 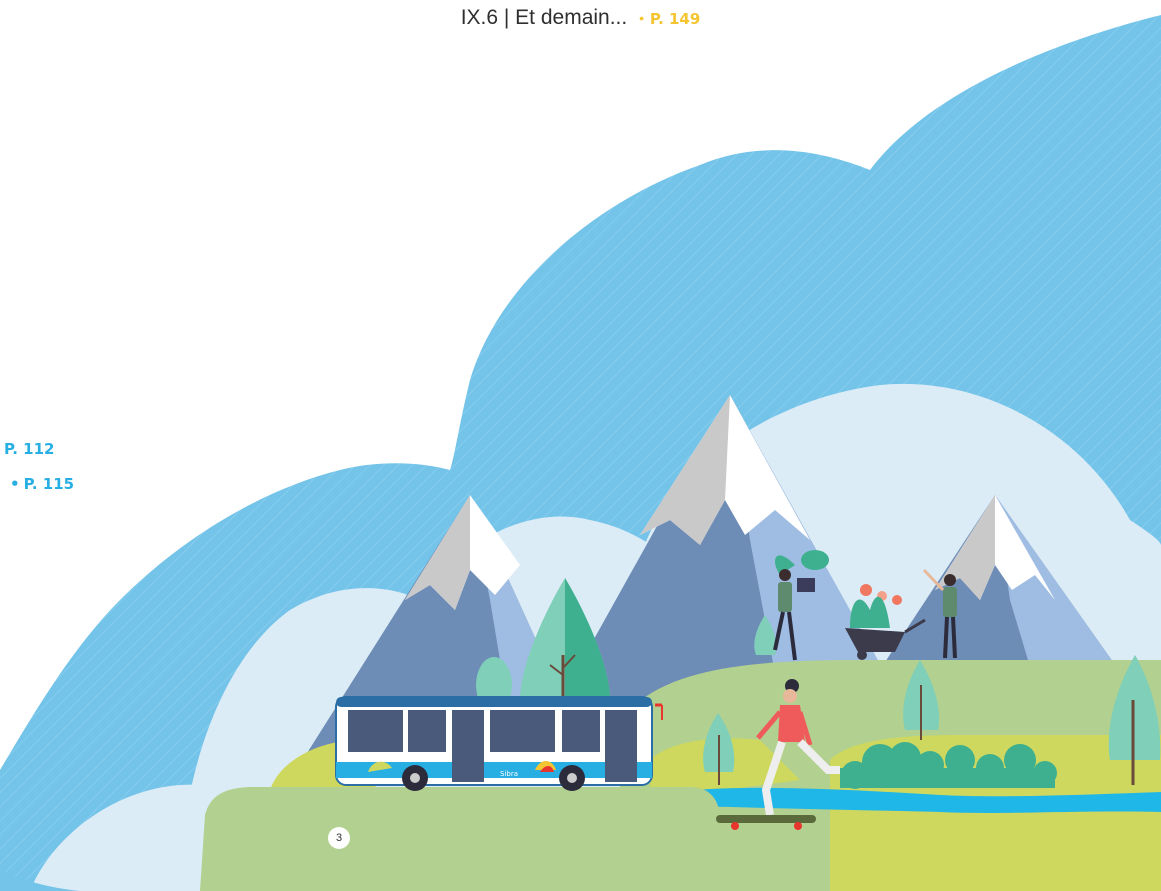 I want to click on bus-logo-text: Sibra, so click(x=509, y=774).